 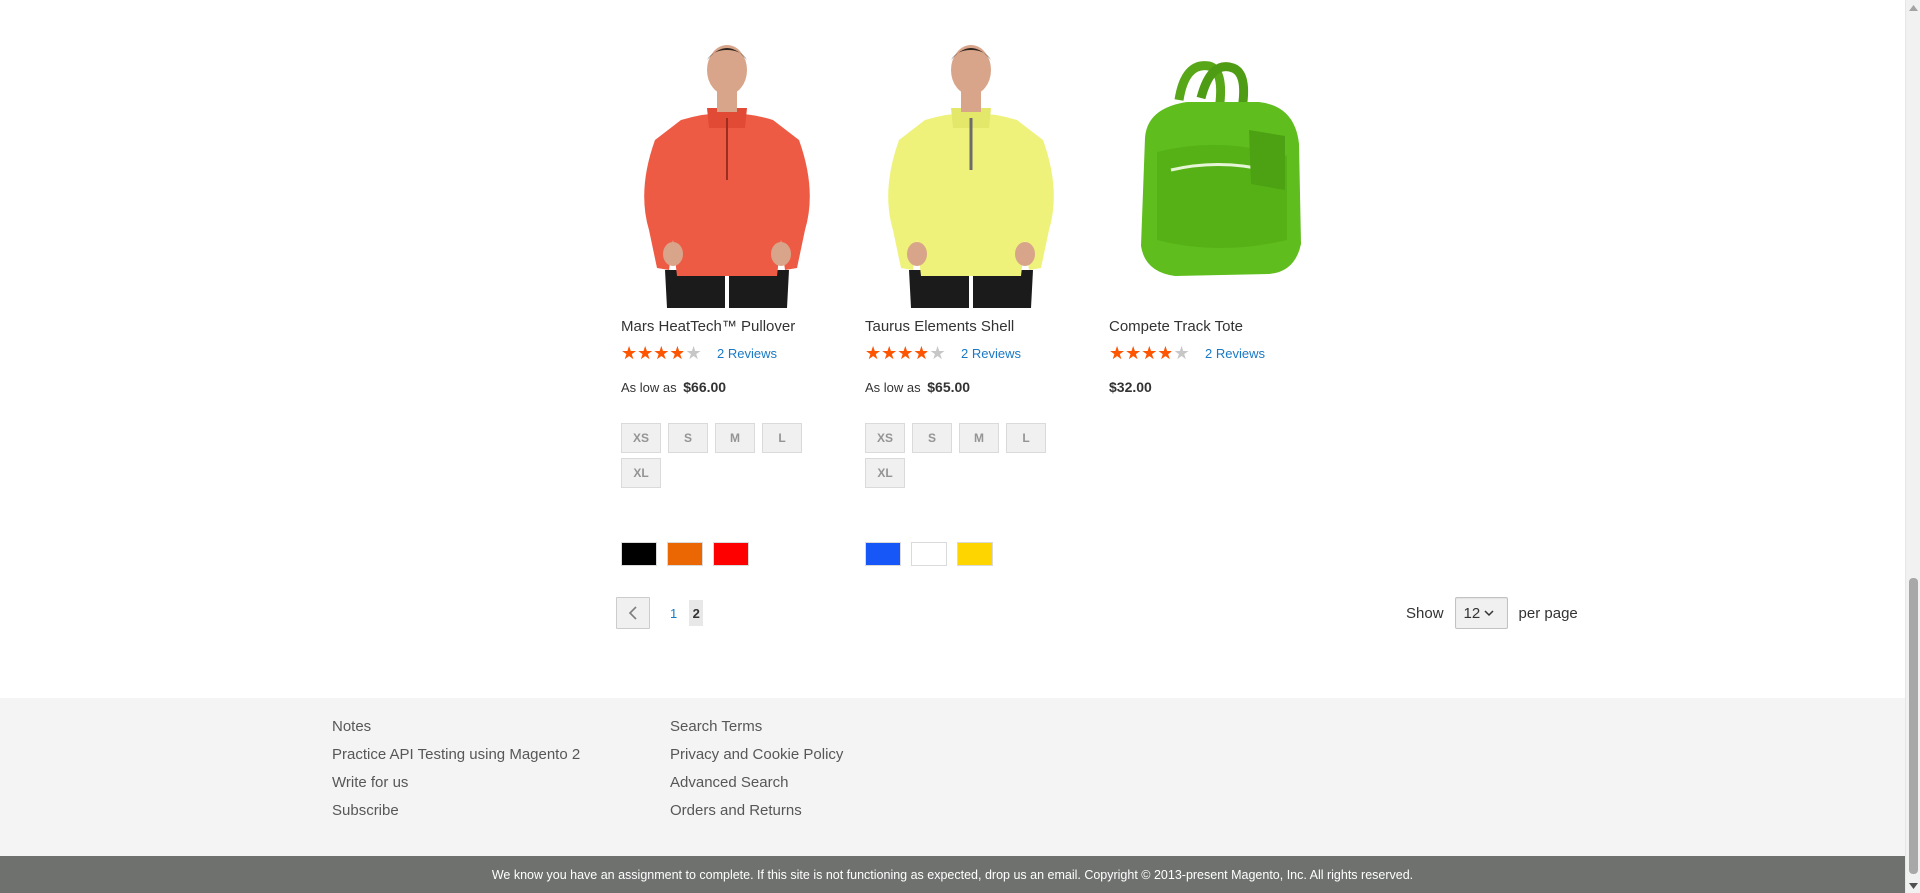 I want to click on scroll-up-arrow, so click(x=1913, y=7).